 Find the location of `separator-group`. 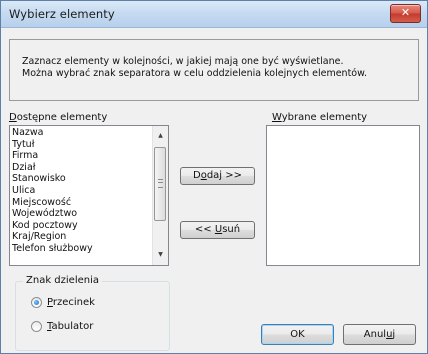

separator-group is located at coordinates (92, 316).